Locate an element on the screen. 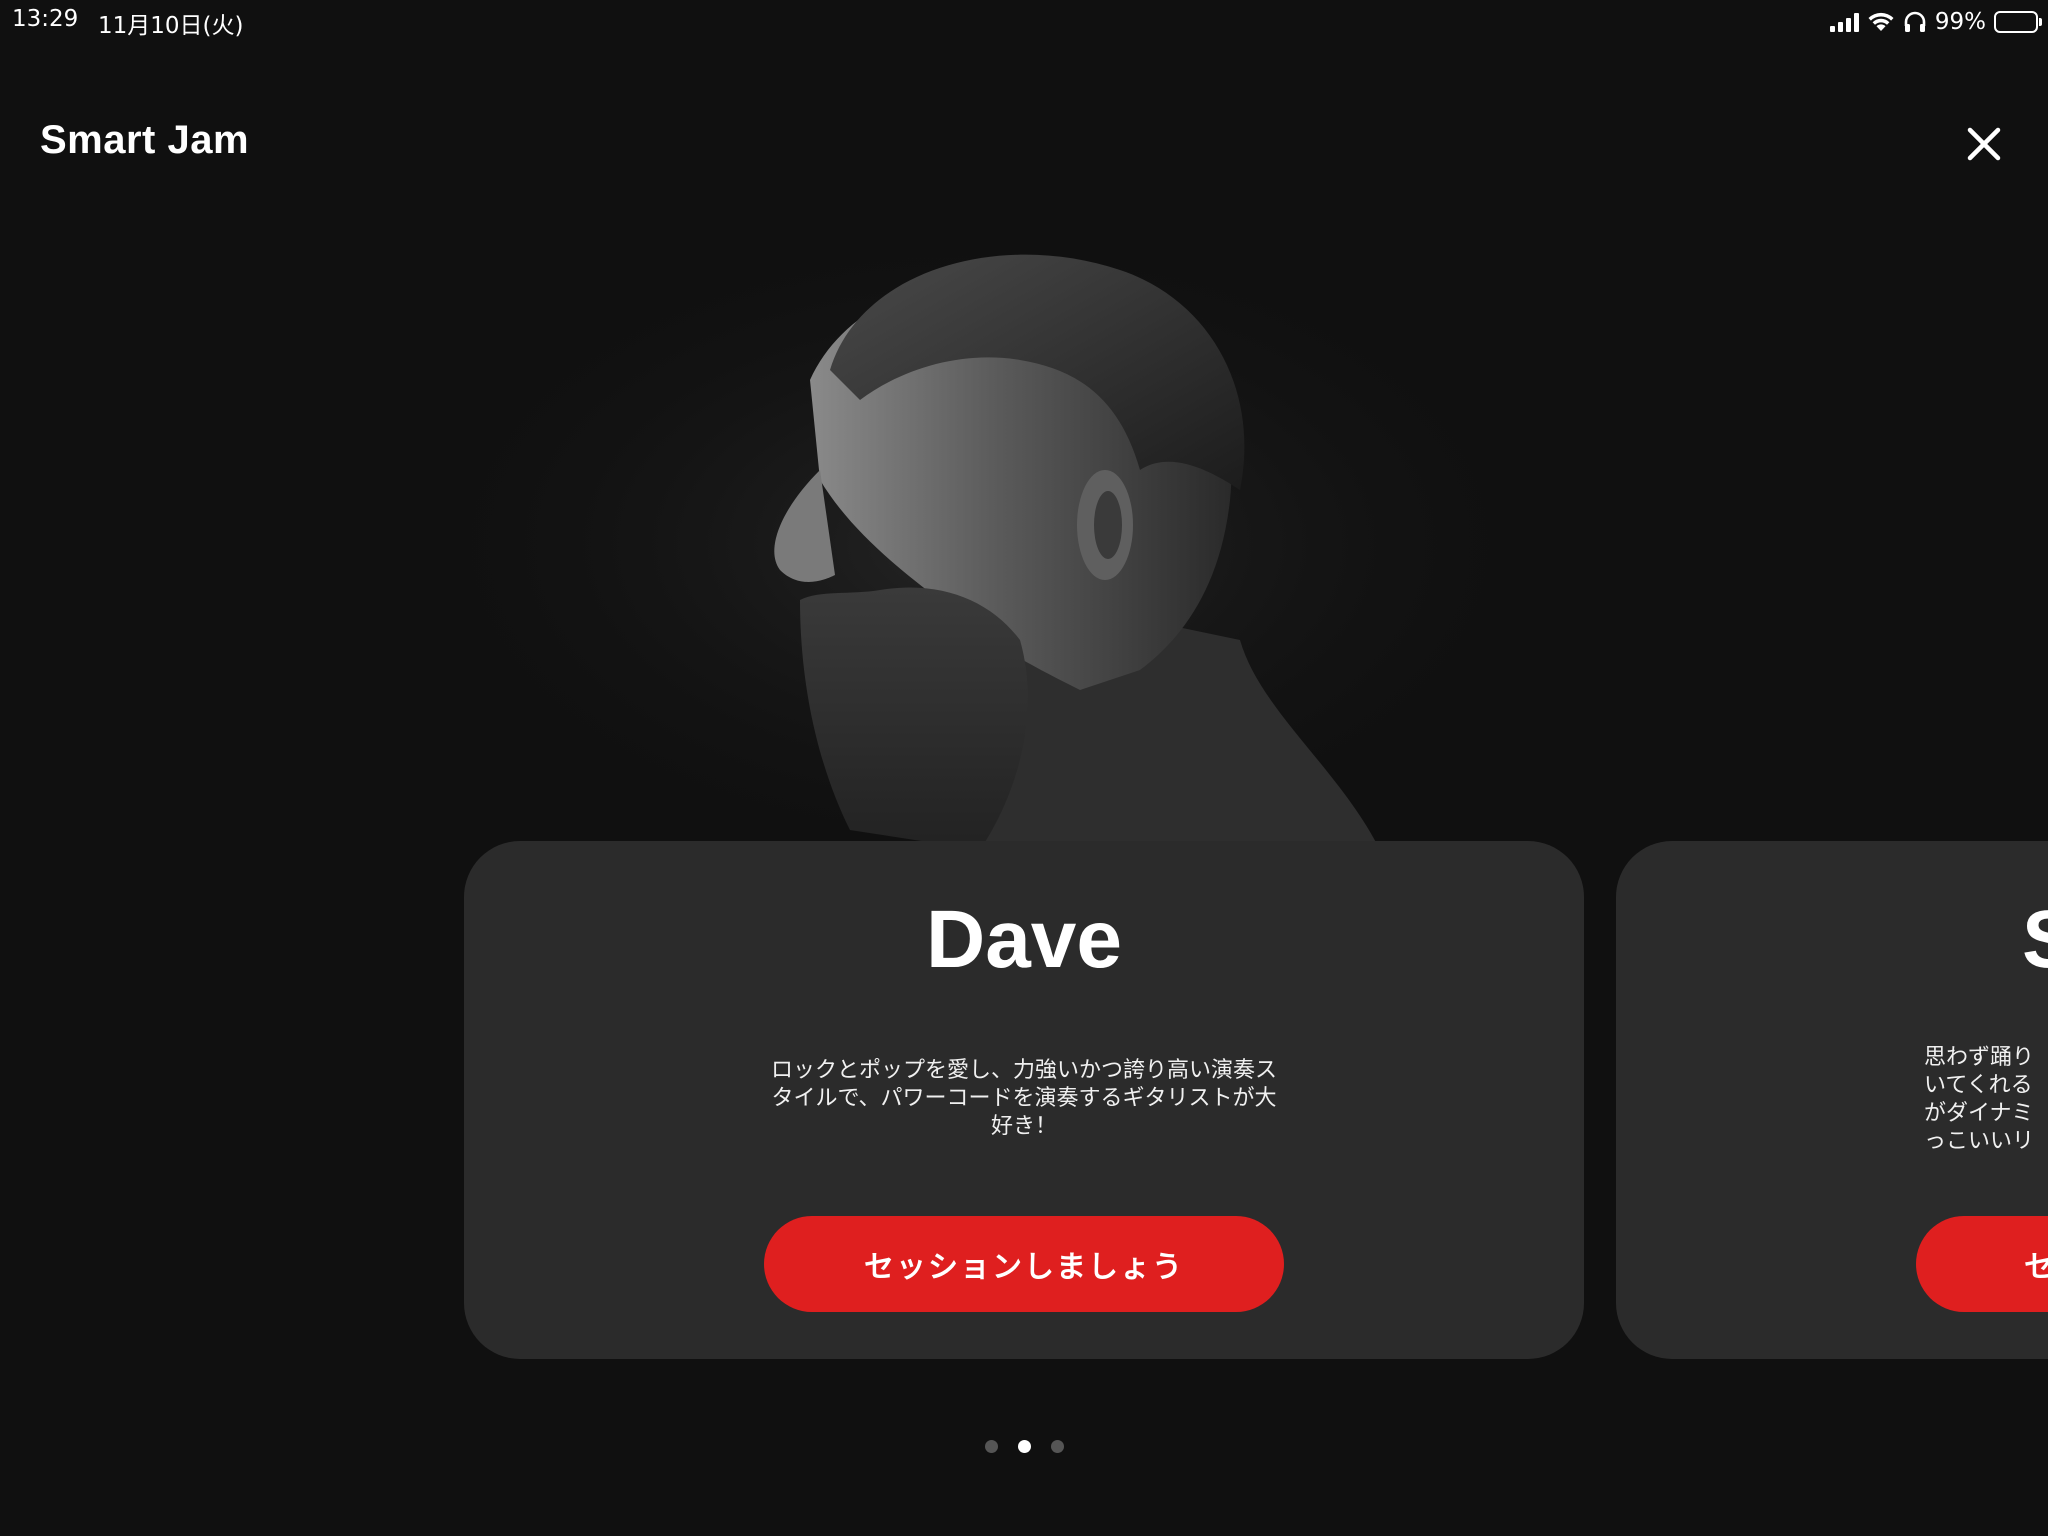  status-time: 13:29 is located at coordinates (45, 19).